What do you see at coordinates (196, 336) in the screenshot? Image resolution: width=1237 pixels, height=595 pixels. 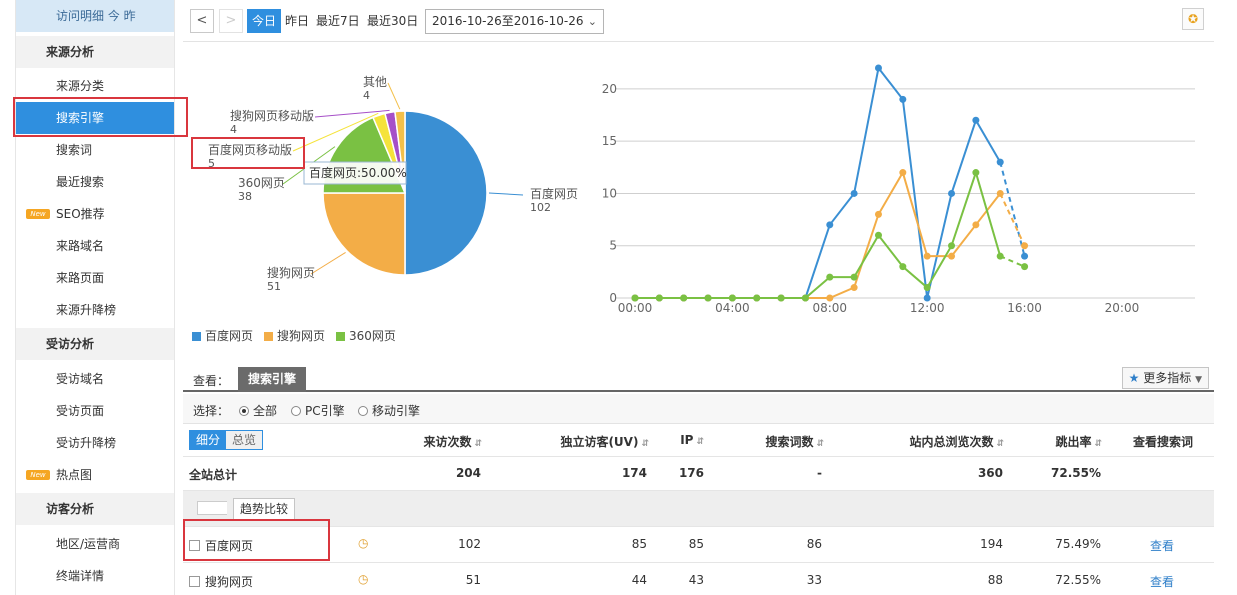 I see `legend-swatch` at bounding box center [196, 336].